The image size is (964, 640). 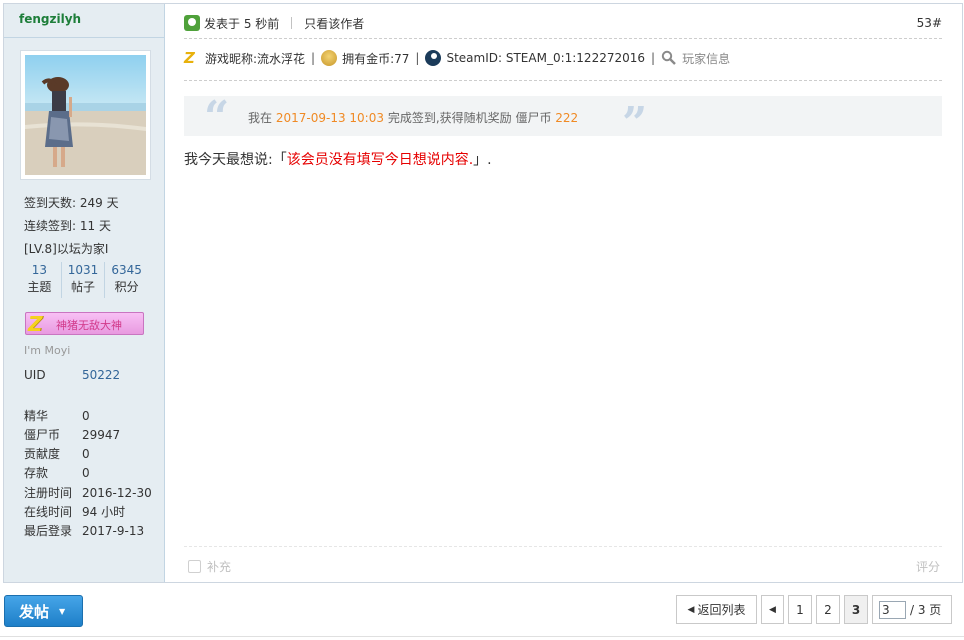 What do you see at coordinates (36, 416) in the screenshot?
I see `field-label: 精华` at bounding box center [36, 416].